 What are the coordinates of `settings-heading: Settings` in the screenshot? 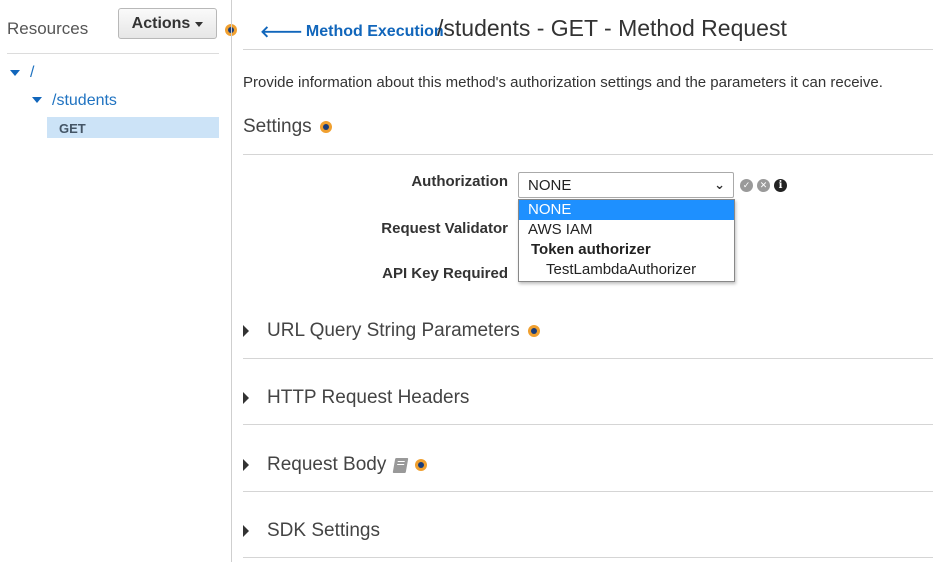 It's located at (287, 127).